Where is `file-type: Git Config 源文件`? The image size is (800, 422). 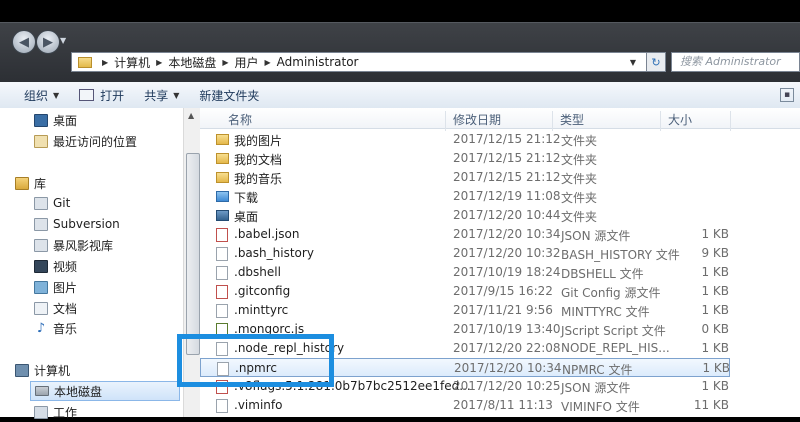
file-type: Git Config 源文件 is located at coordinates (611, 293).